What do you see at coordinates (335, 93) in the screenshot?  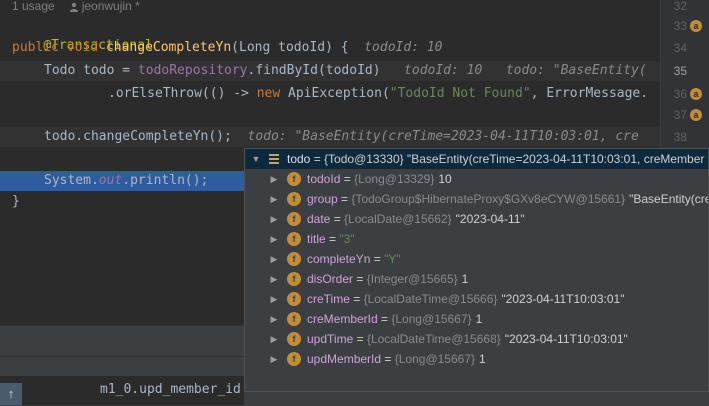 I see `code-token: ApiException(` at bounding box center [335, 93].